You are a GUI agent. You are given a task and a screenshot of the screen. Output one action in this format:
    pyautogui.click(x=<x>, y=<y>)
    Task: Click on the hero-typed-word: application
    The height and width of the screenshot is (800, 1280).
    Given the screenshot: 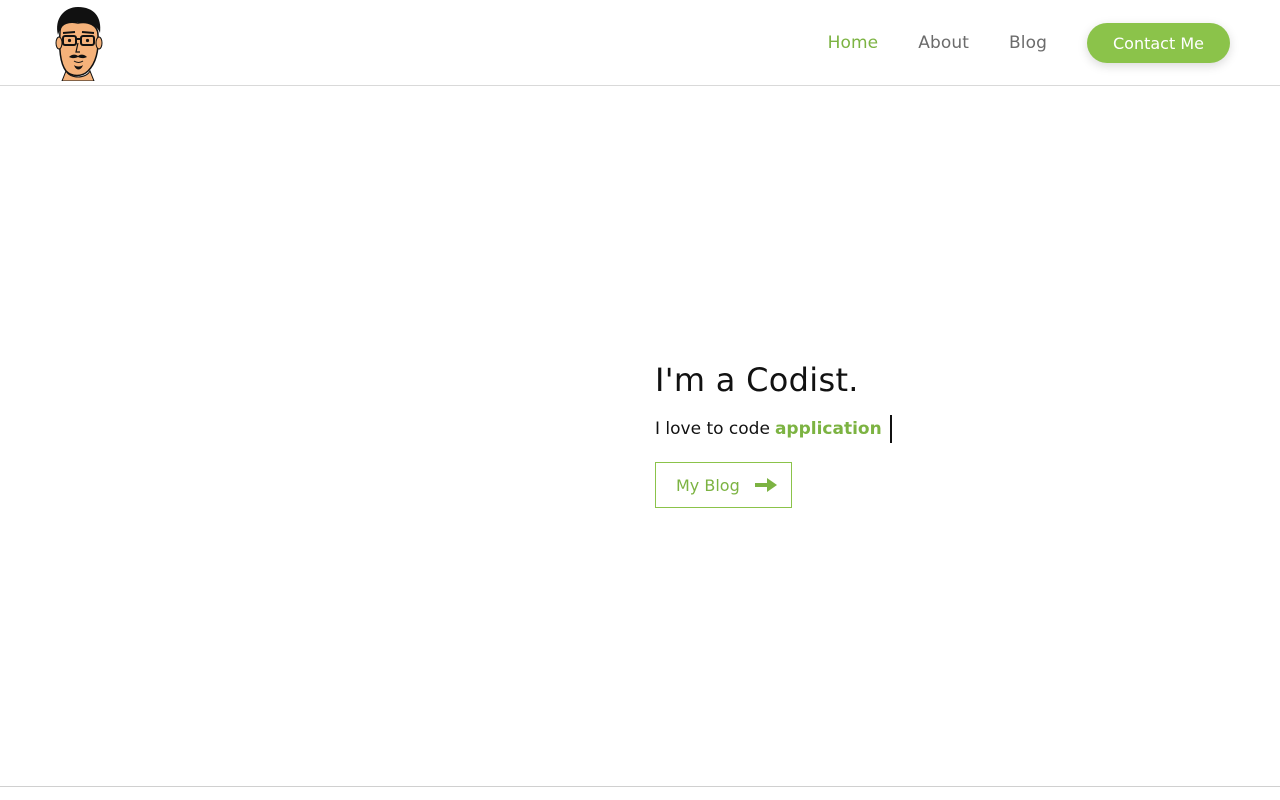 What is the action you would take?
    pyautogui.click(x=828, y=429)
    